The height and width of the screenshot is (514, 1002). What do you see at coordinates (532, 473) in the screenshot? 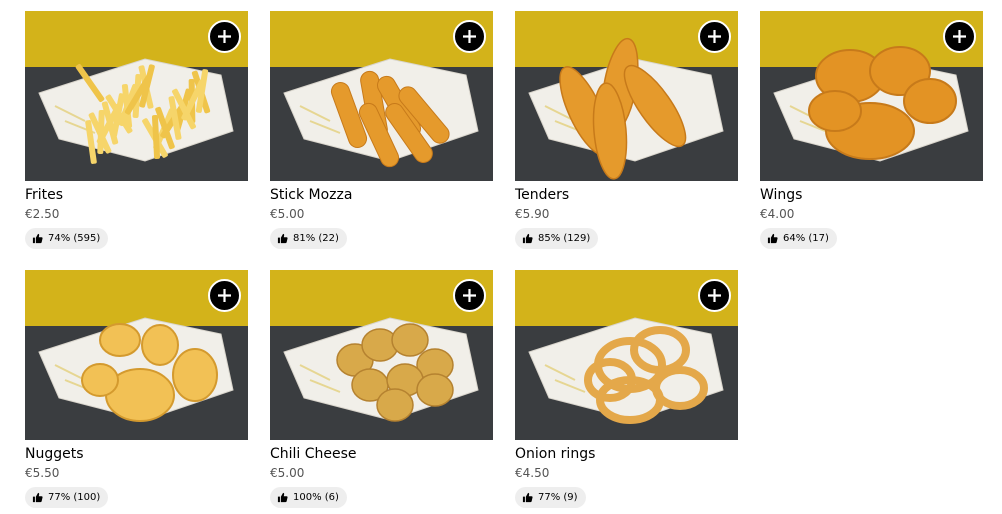
I see `item-price: €4.50` at bounding box center [532, 473].